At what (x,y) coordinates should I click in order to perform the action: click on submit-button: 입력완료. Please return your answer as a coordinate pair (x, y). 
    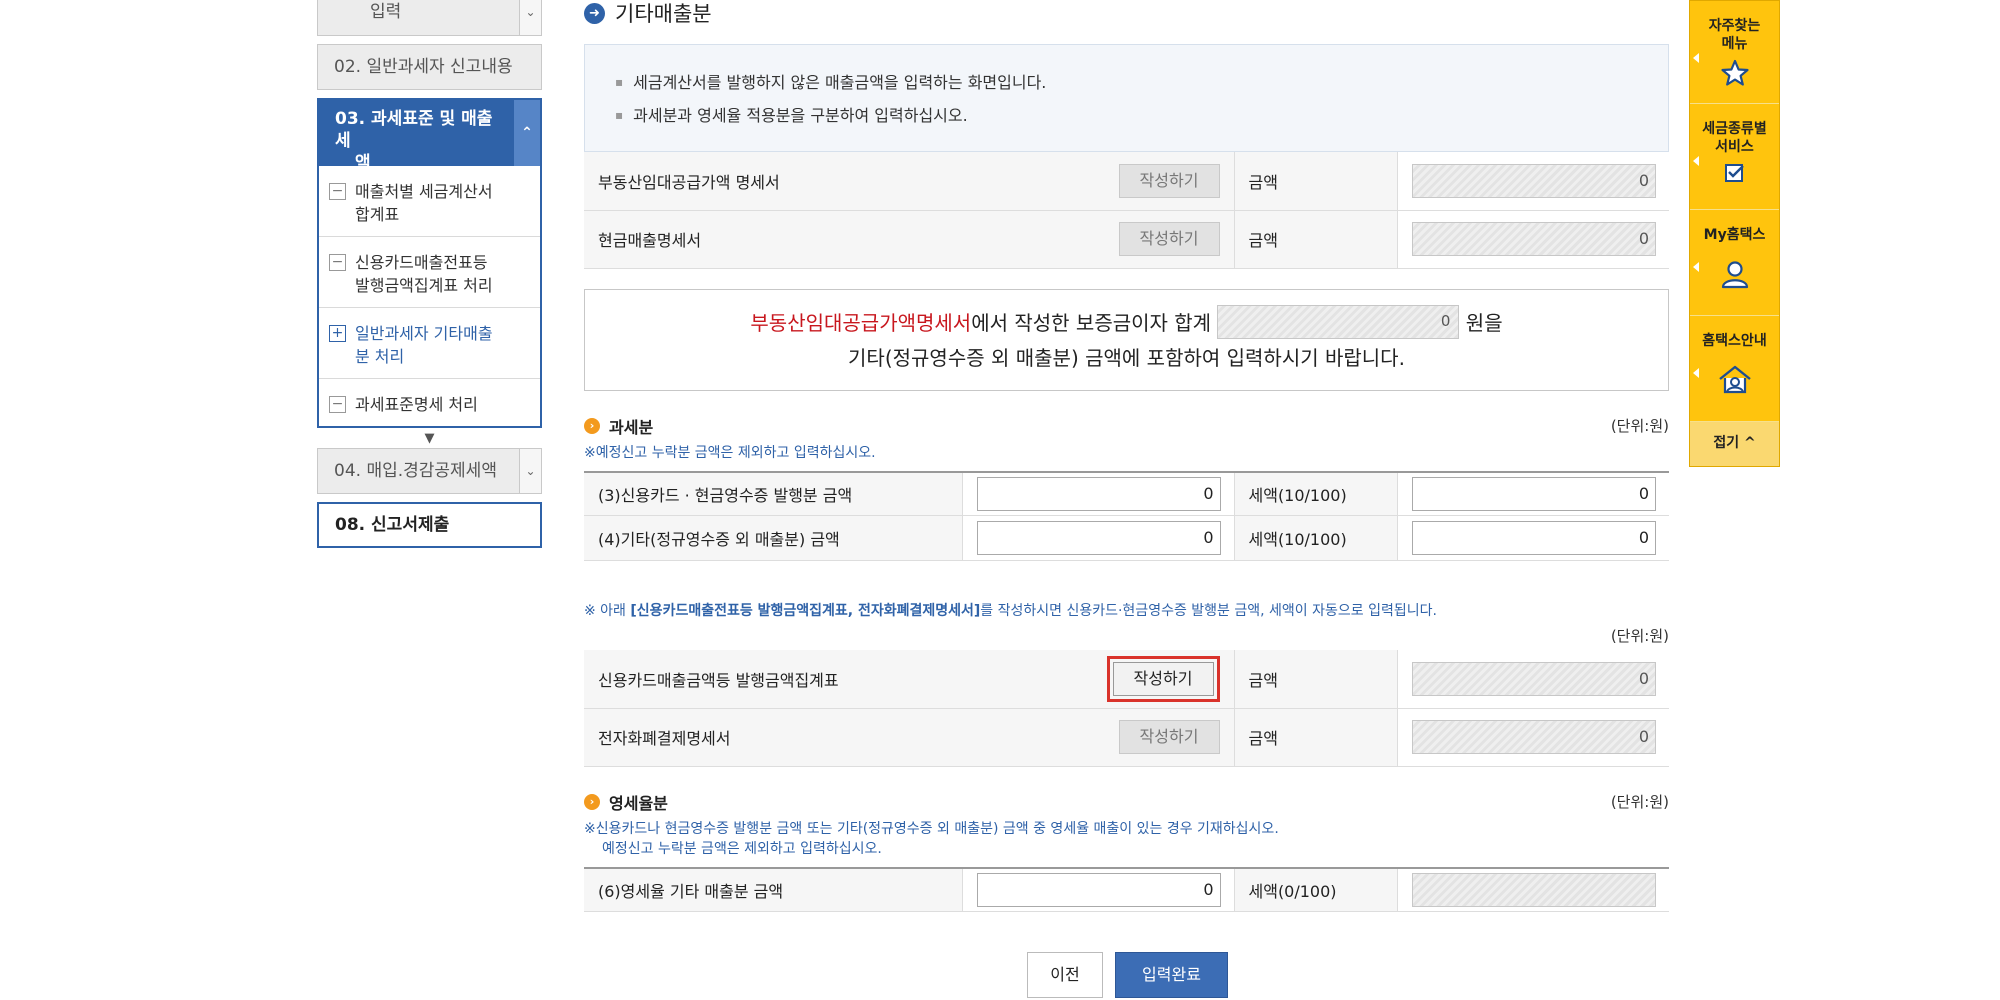
    Looking at the image, I should click on (1171, 975).